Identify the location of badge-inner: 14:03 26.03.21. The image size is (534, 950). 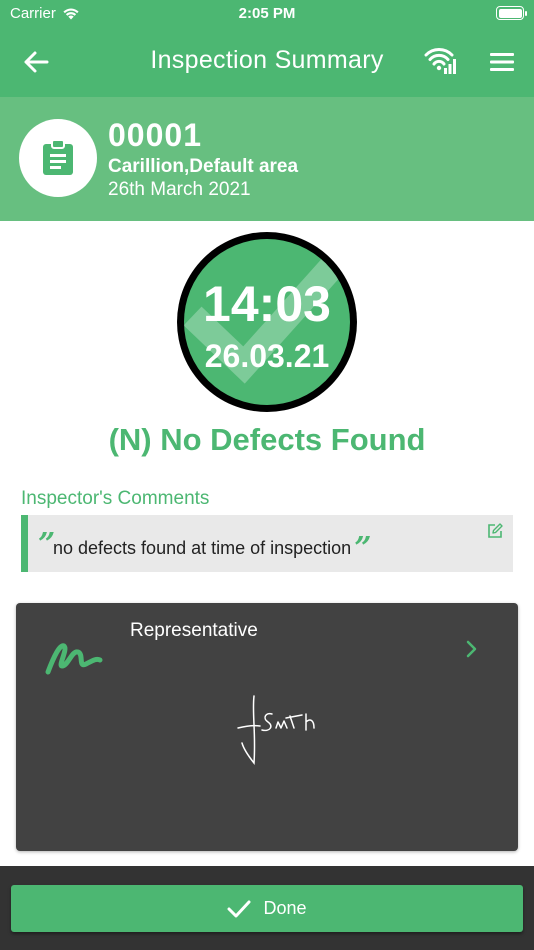
(267, 322).